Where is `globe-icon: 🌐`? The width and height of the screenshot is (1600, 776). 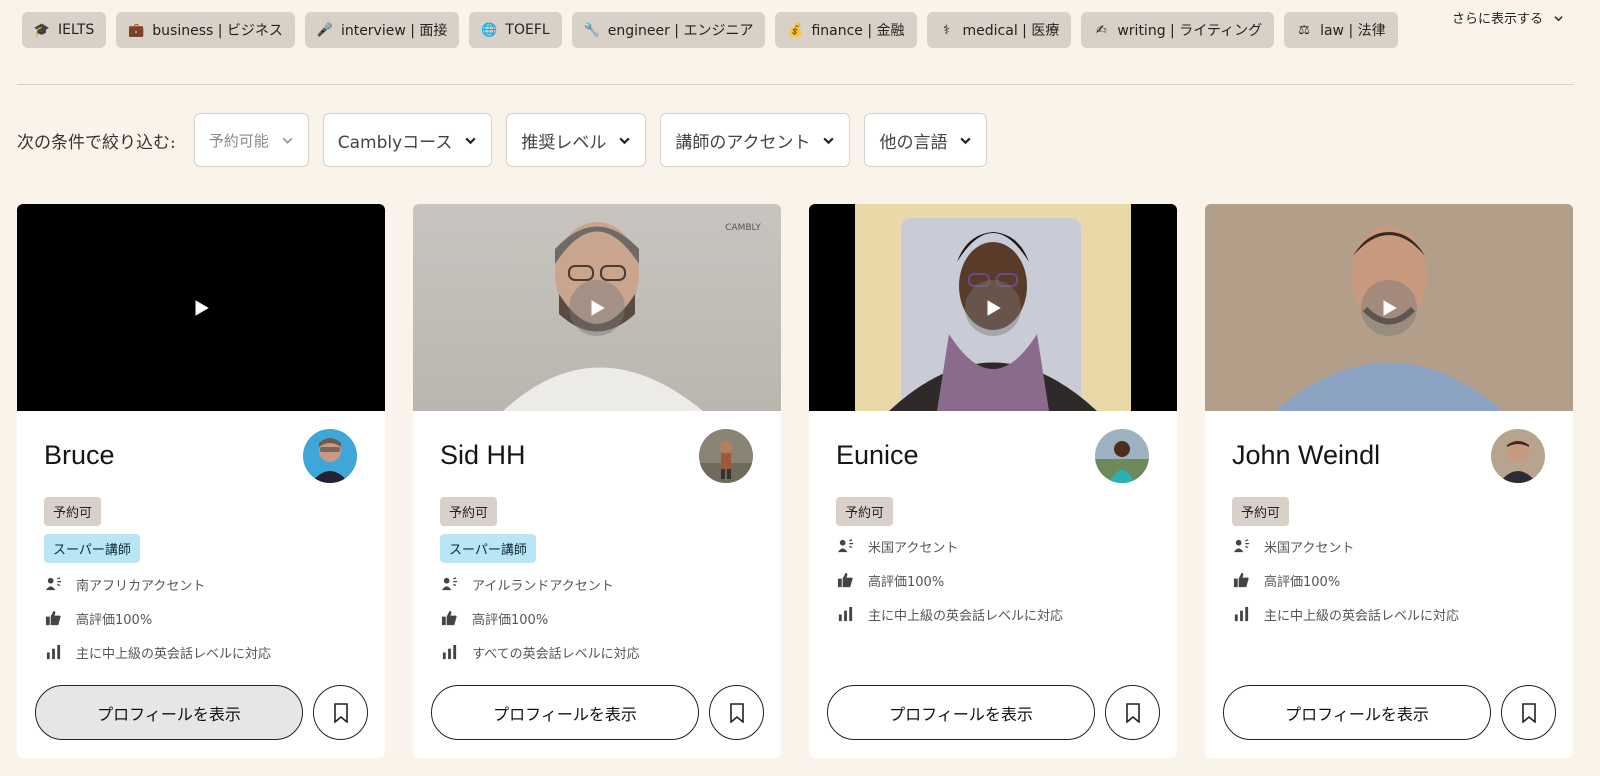 globe-icon: 🌐 is located at coordinates (489, 30).